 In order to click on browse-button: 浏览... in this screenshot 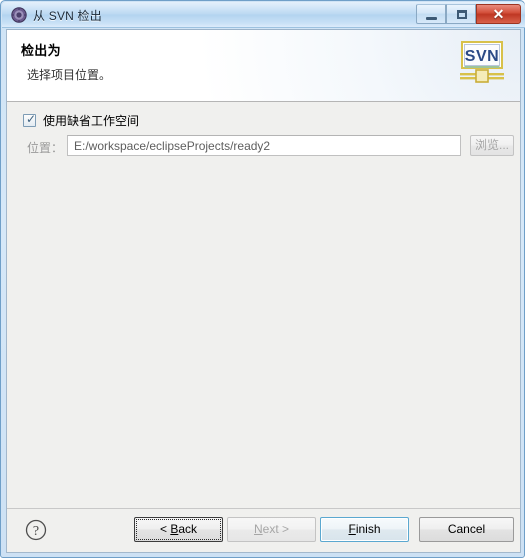, I will do `click(492, 145)`.